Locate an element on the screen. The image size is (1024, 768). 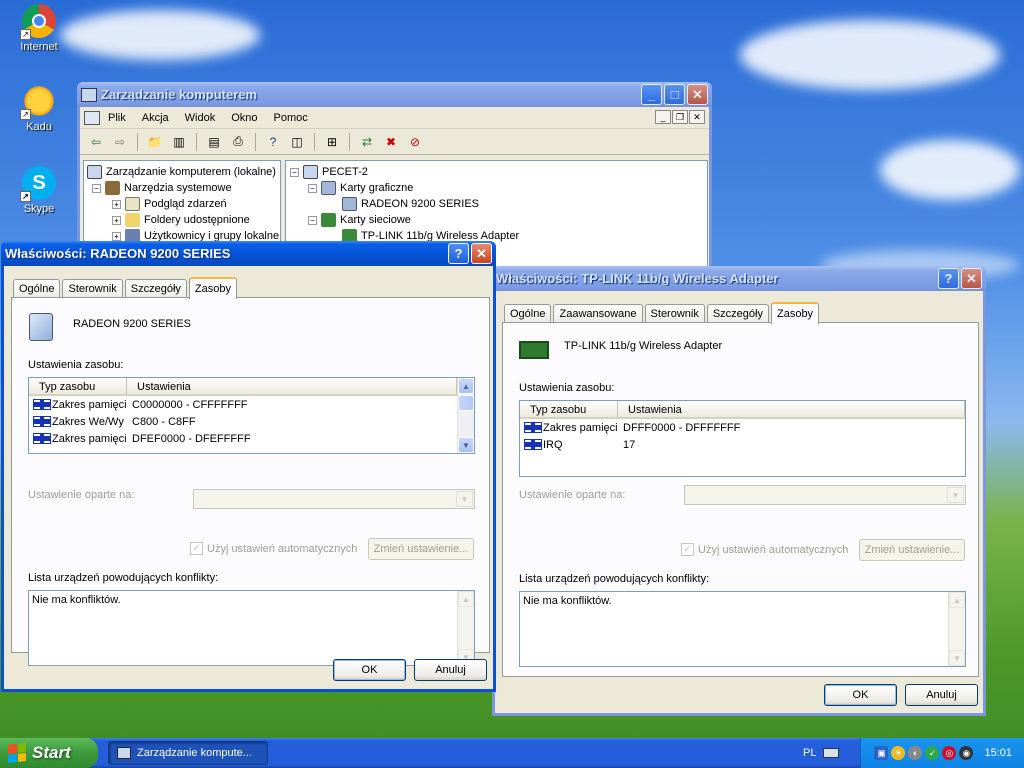
update-driver-icon: ⇄ is located at coordinates (367, 142).